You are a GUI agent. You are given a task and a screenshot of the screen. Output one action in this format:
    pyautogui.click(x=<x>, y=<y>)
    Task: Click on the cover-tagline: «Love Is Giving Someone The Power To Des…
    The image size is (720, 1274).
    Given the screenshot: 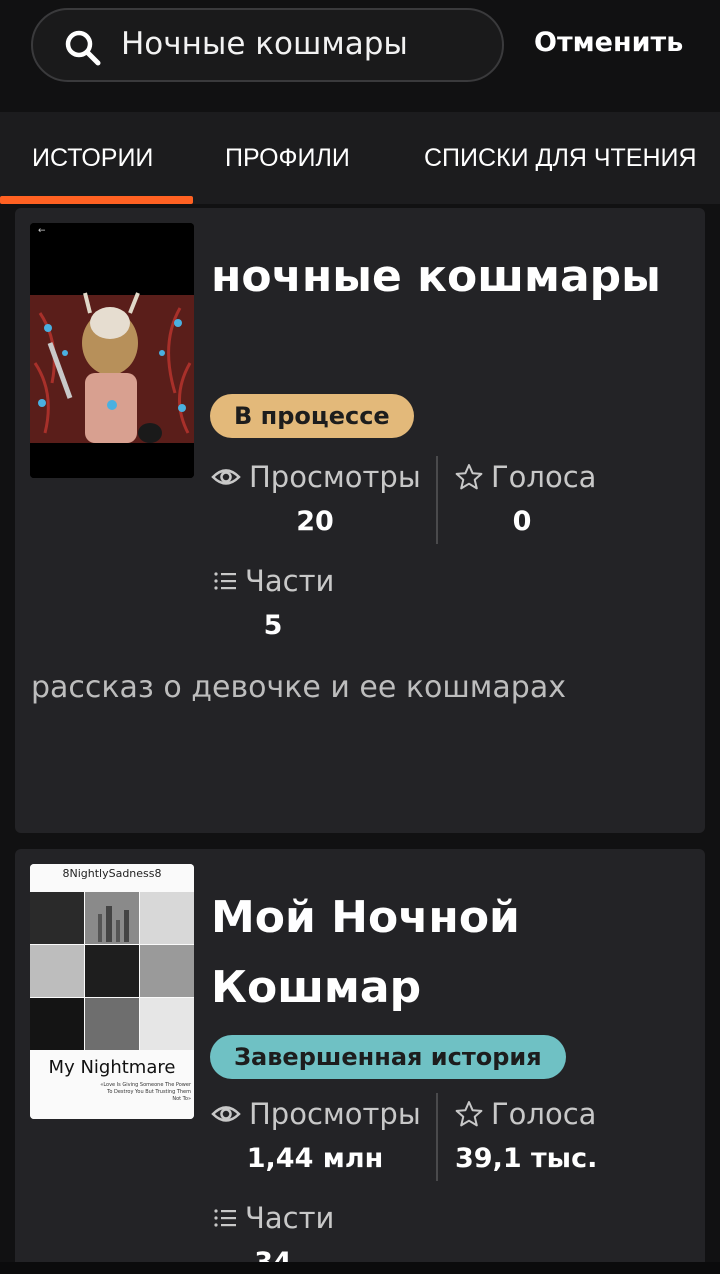 What is the action you would take?
    pyautogui.click(x=145, y=1092)
    